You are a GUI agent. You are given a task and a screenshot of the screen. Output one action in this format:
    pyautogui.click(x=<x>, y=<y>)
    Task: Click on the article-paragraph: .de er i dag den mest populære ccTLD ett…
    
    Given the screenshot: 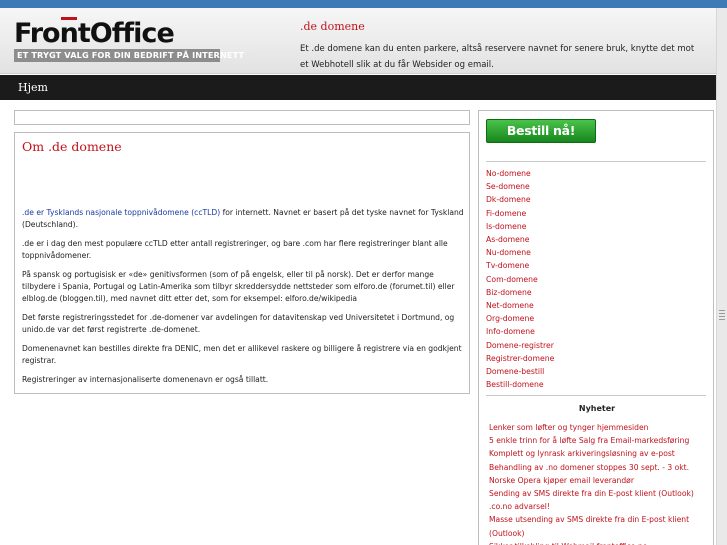 What is the action you would take?
    pyautogui.click(x=245, y=250)
    